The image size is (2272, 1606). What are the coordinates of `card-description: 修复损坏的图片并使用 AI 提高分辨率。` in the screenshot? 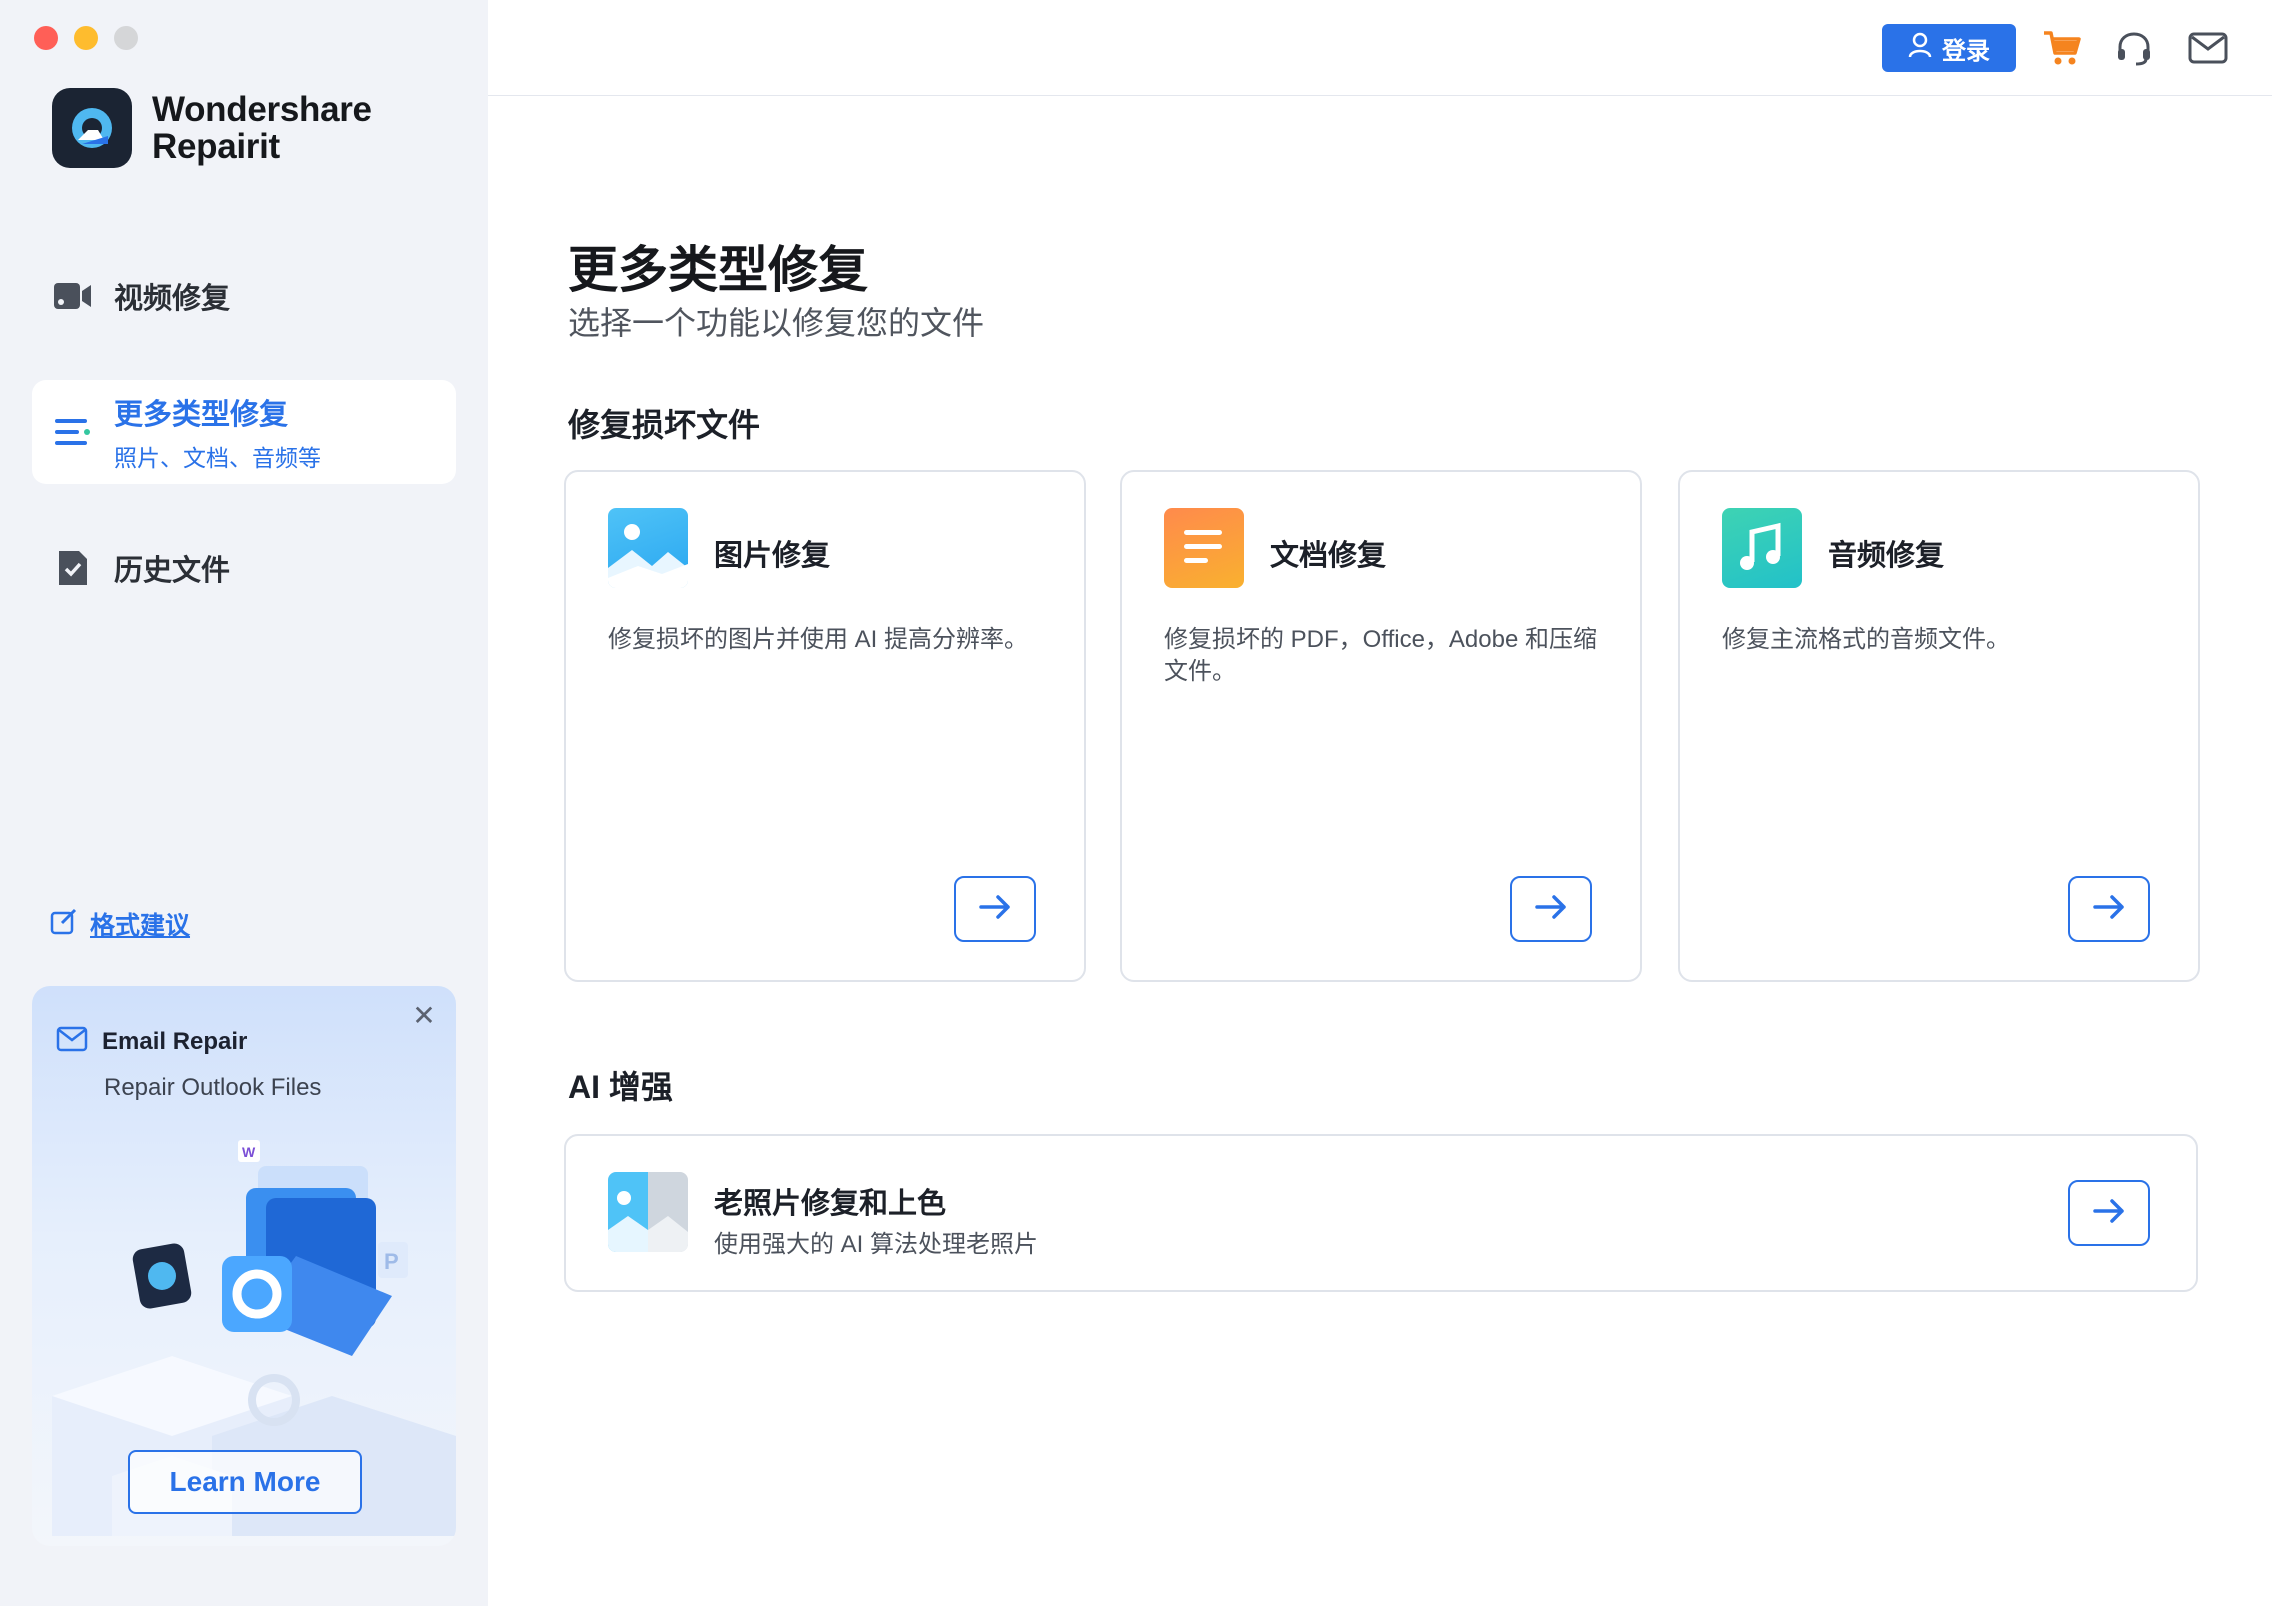 It's located at (818, 639).